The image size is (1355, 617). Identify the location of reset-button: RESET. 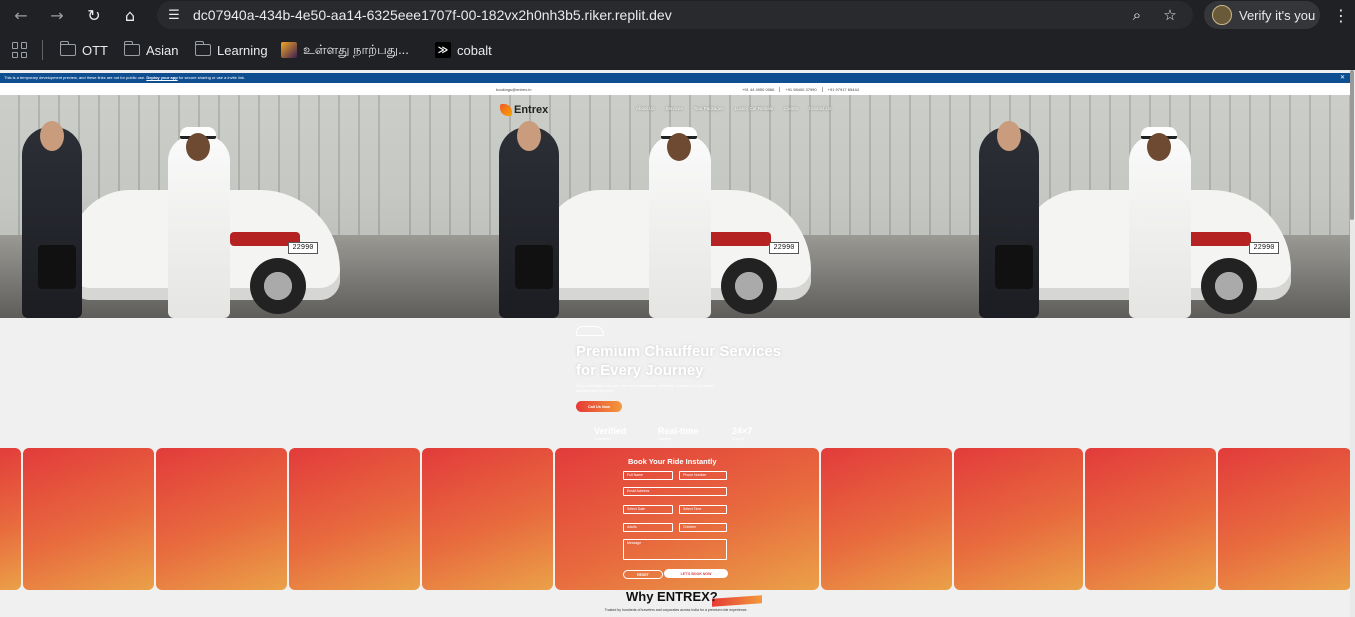
(643, 574).